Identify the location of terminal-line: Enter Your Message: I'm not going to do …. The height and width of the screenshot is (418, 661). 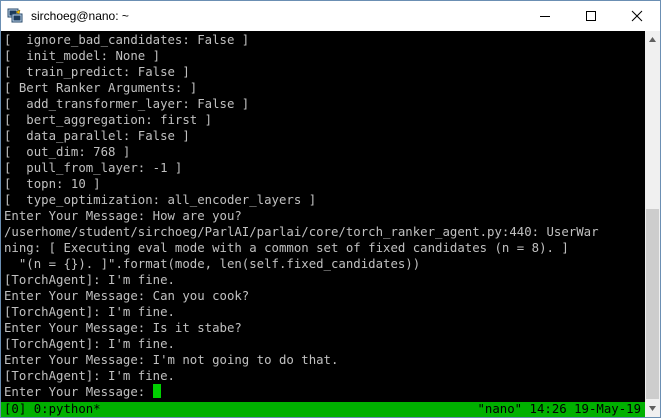
(171, 360).